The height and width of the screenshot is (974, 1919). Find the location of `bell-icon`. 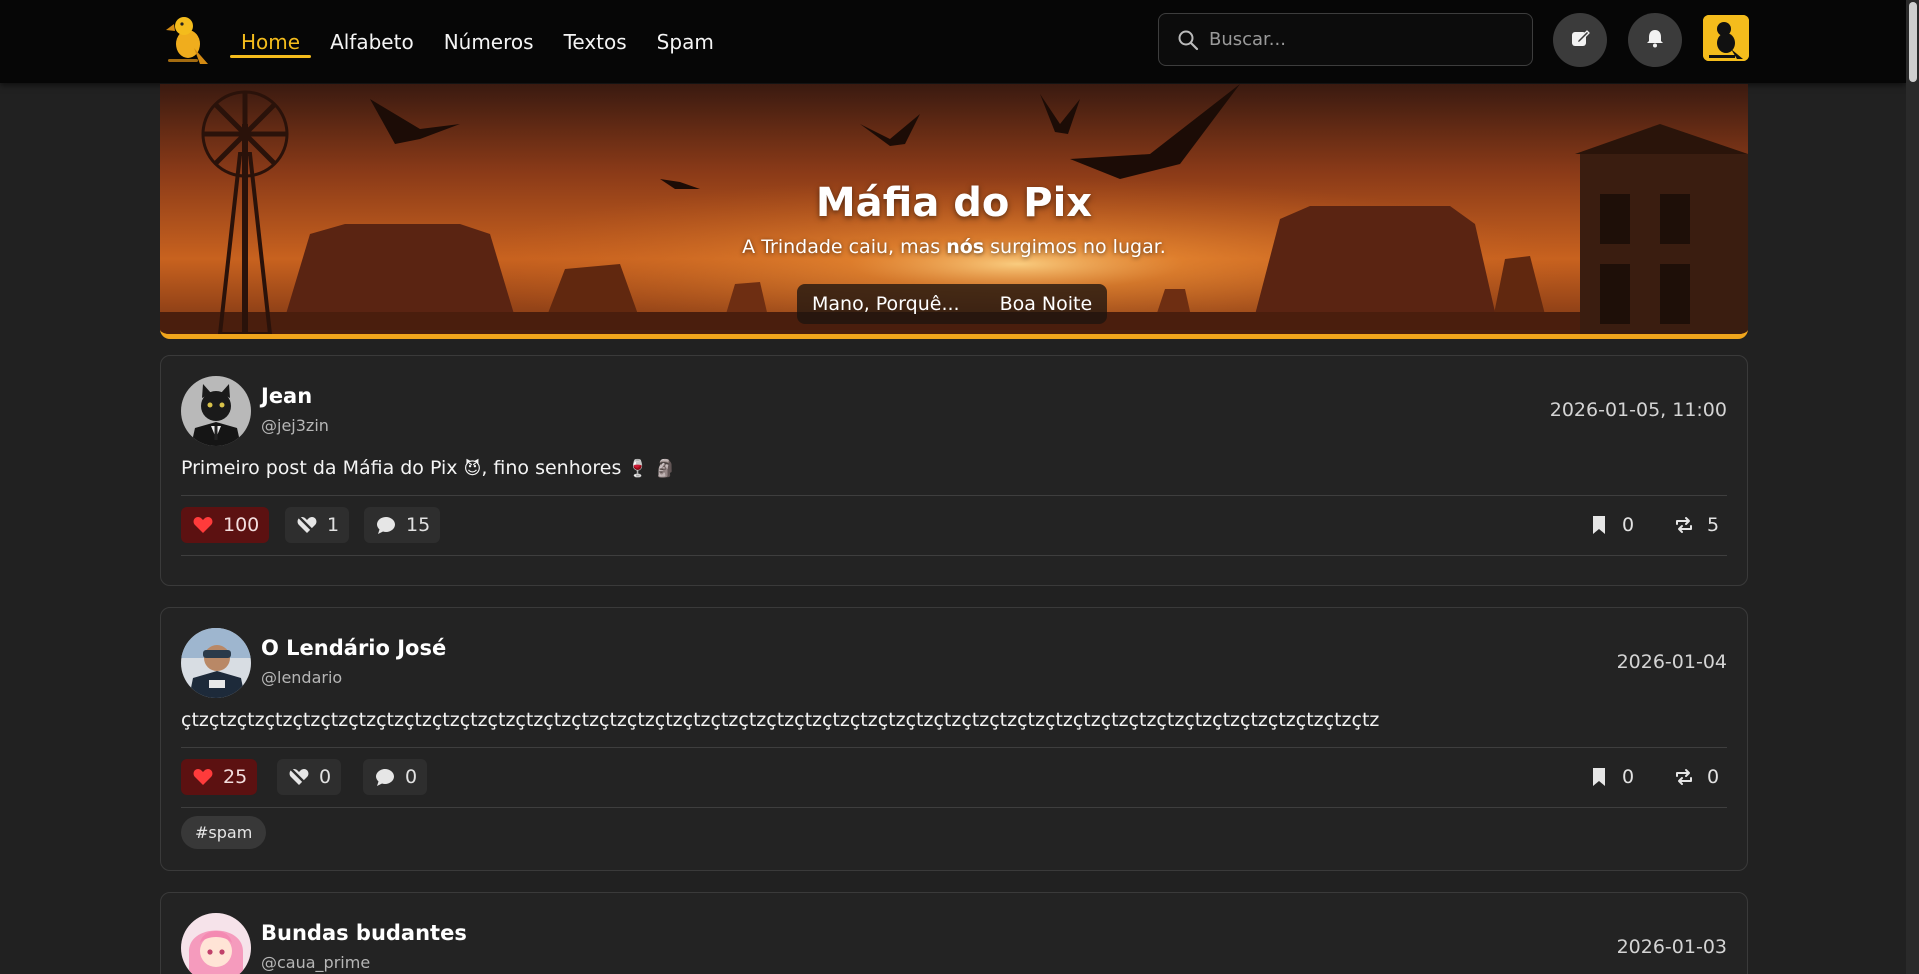

bell-icon is located at coordinates (1655, 40).